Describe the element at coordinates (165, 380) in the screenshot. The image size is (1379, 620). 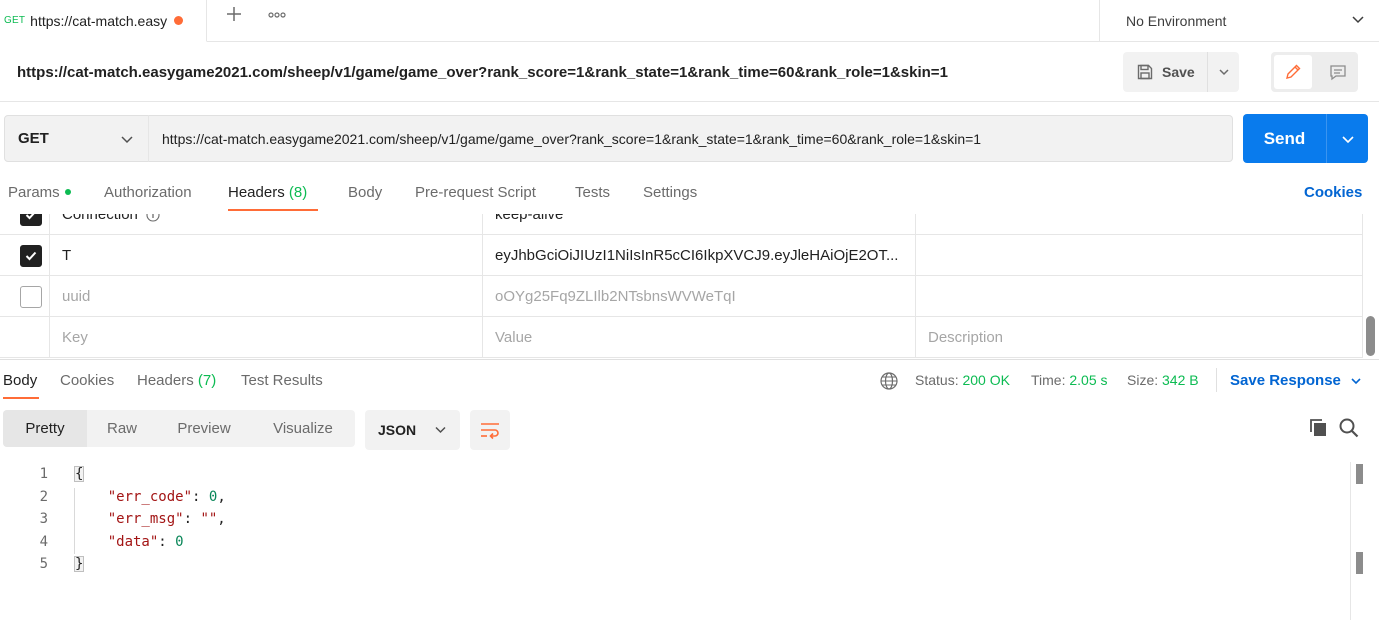
I see `response-tab-headers-label: Headers` at that location.